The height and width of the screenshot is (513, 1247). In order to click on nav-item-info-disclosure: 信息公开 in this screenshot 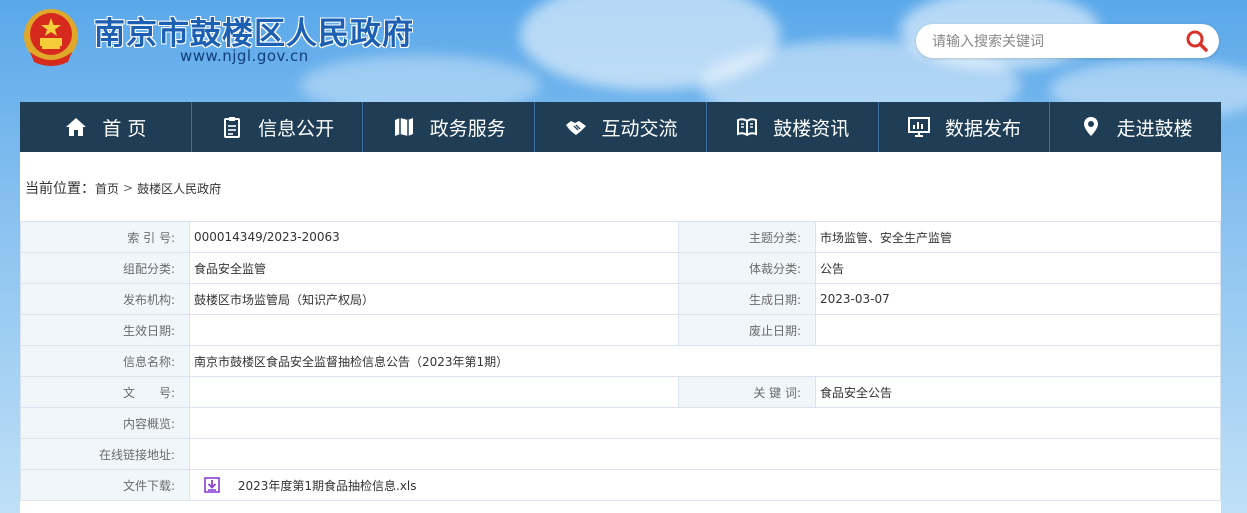, I will do `click(278, 127)`.